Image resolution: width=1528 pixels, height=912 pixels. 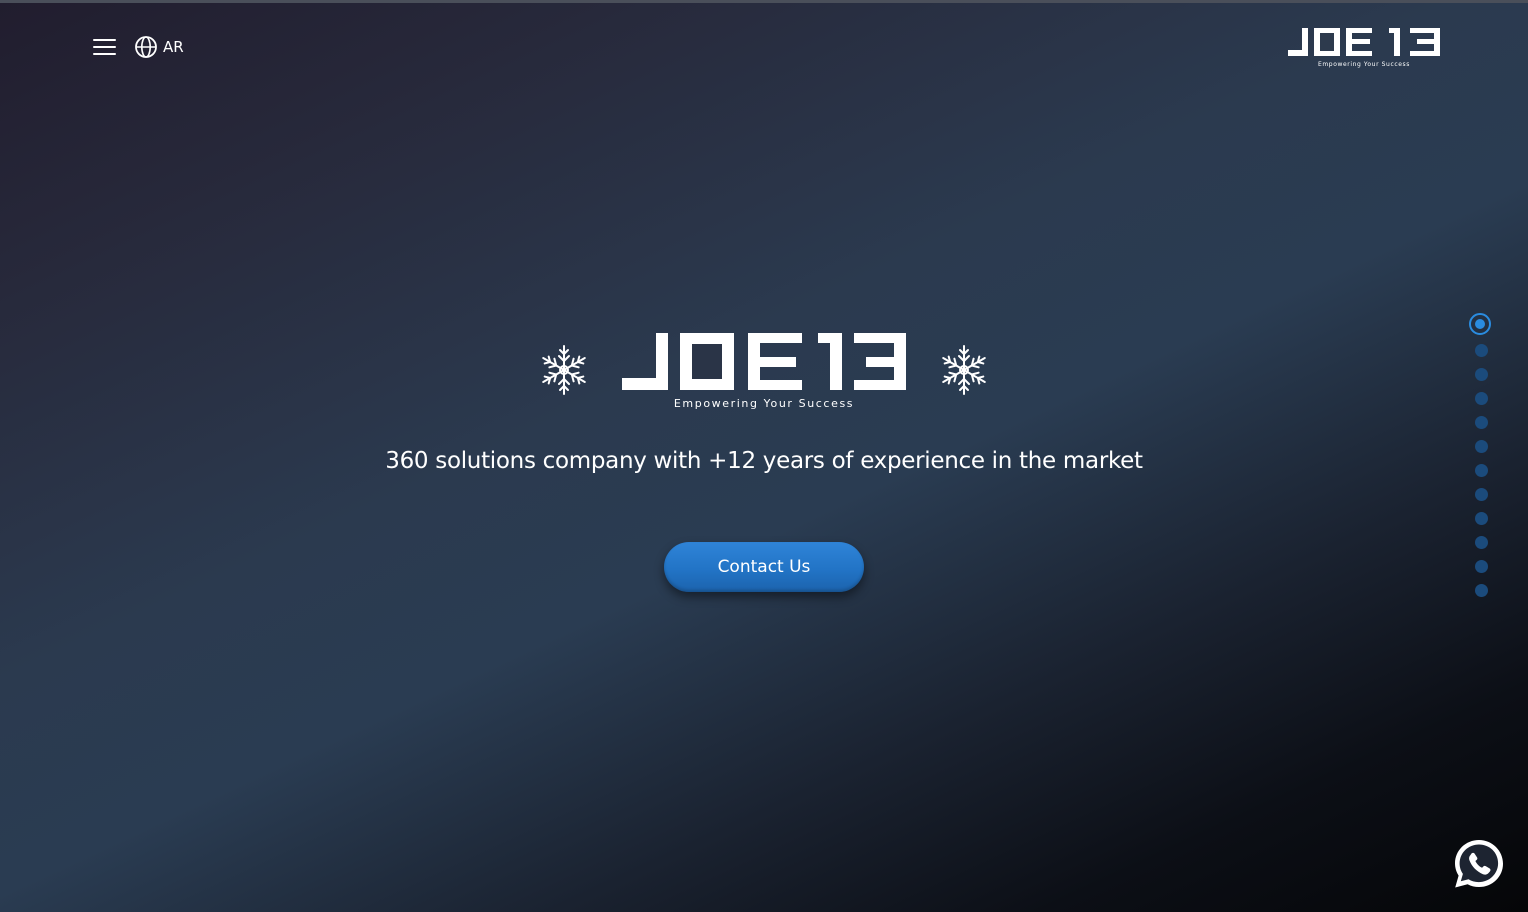 I want to click on header-logo: Empowering Your Success, so click(x=1364, y=48).